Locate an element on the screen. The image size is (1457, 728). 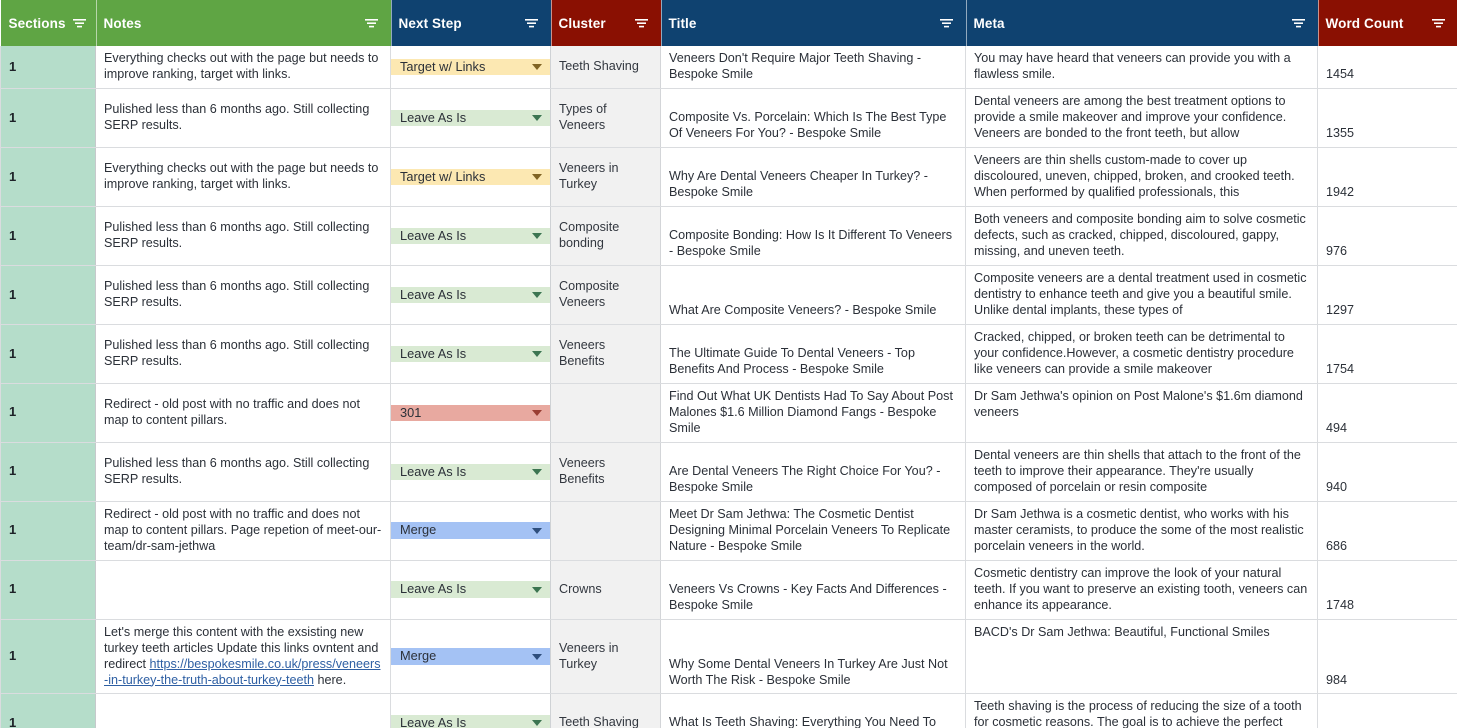
cell-cluster: Veneers in Turkey is located at coordinates (605, 657).